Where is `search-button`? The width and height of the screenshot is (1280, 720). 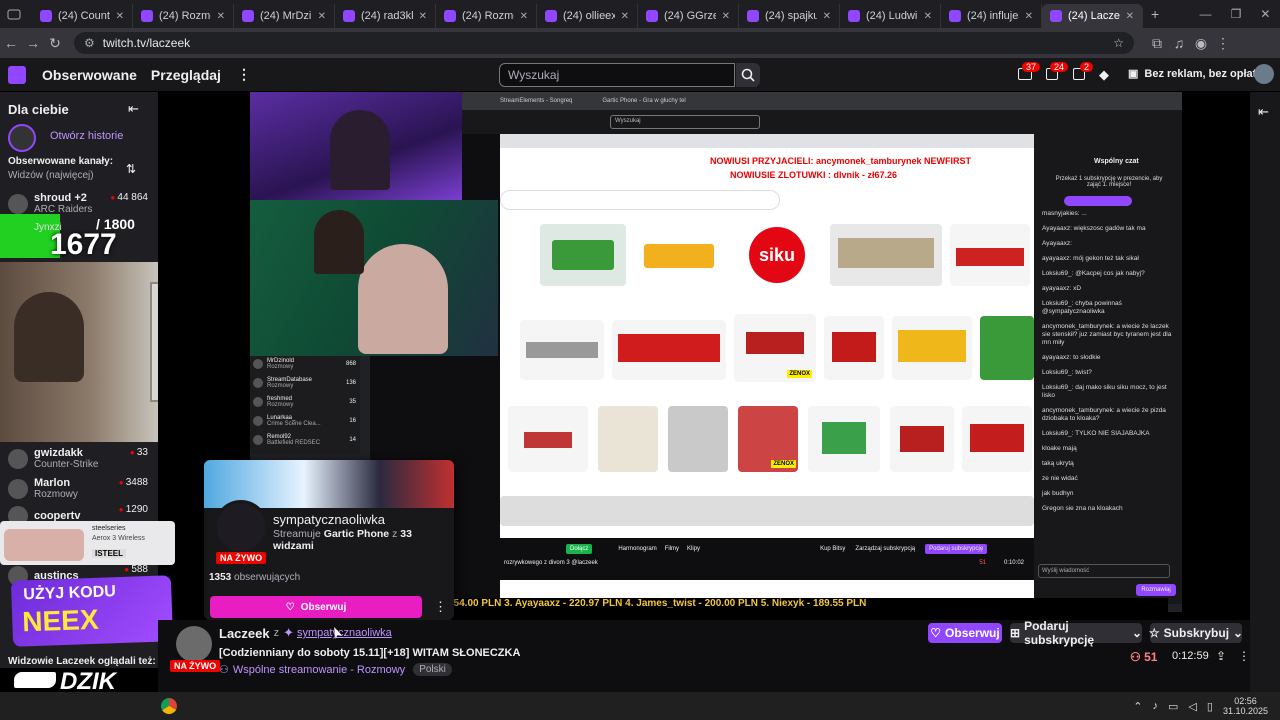 search-button is located at coordinates (748, 75).